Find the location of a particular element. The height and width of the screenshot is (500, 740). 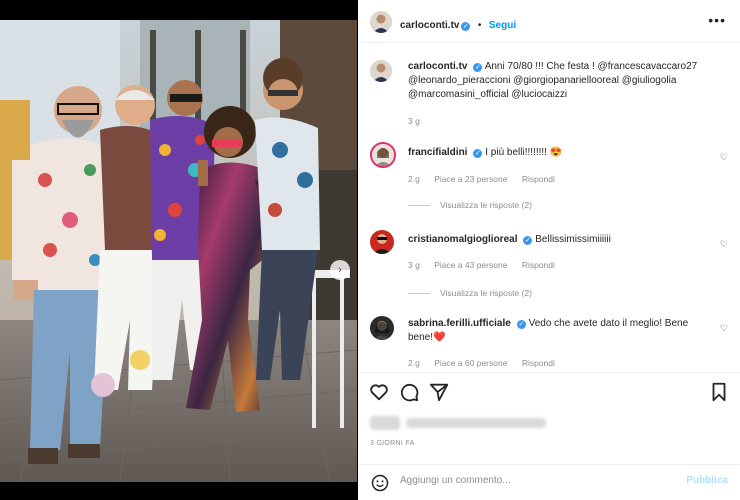

more-options-icon: ••• is located at coordinates (717, 20).